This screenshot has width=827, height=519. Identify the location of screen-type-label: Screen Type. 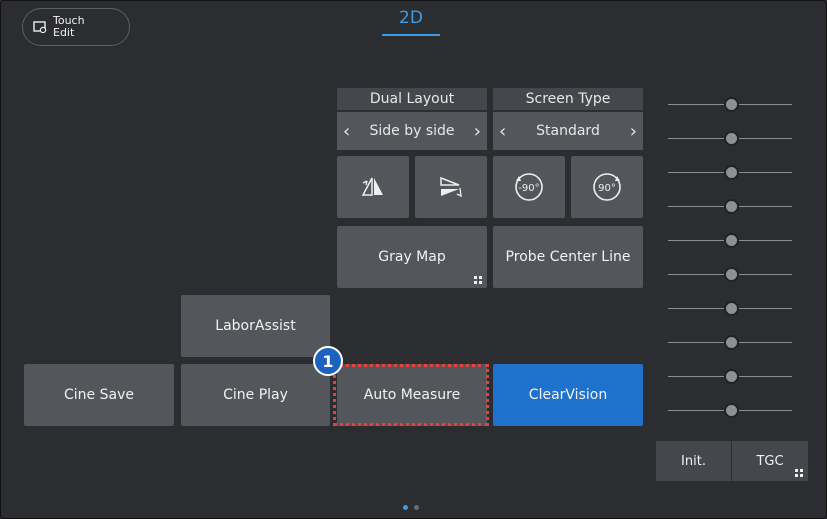
(568, 99).